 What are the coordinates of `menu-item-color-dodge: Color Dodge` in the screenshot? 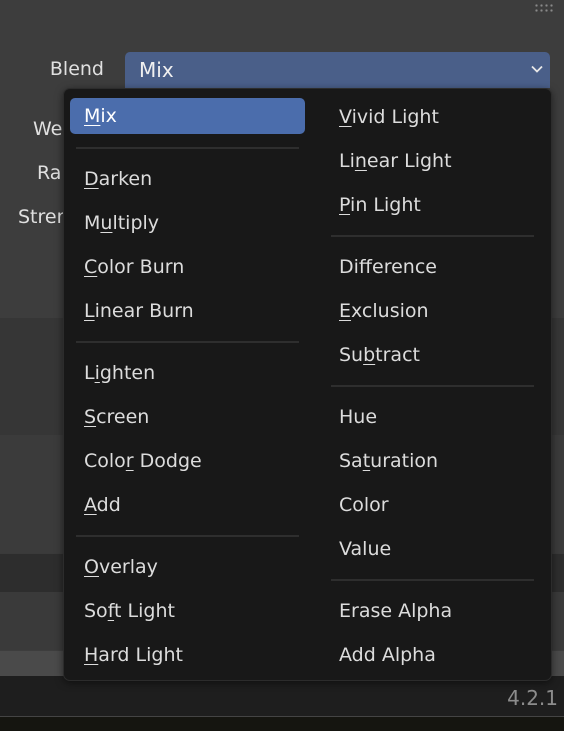 It's located at (187, 461).